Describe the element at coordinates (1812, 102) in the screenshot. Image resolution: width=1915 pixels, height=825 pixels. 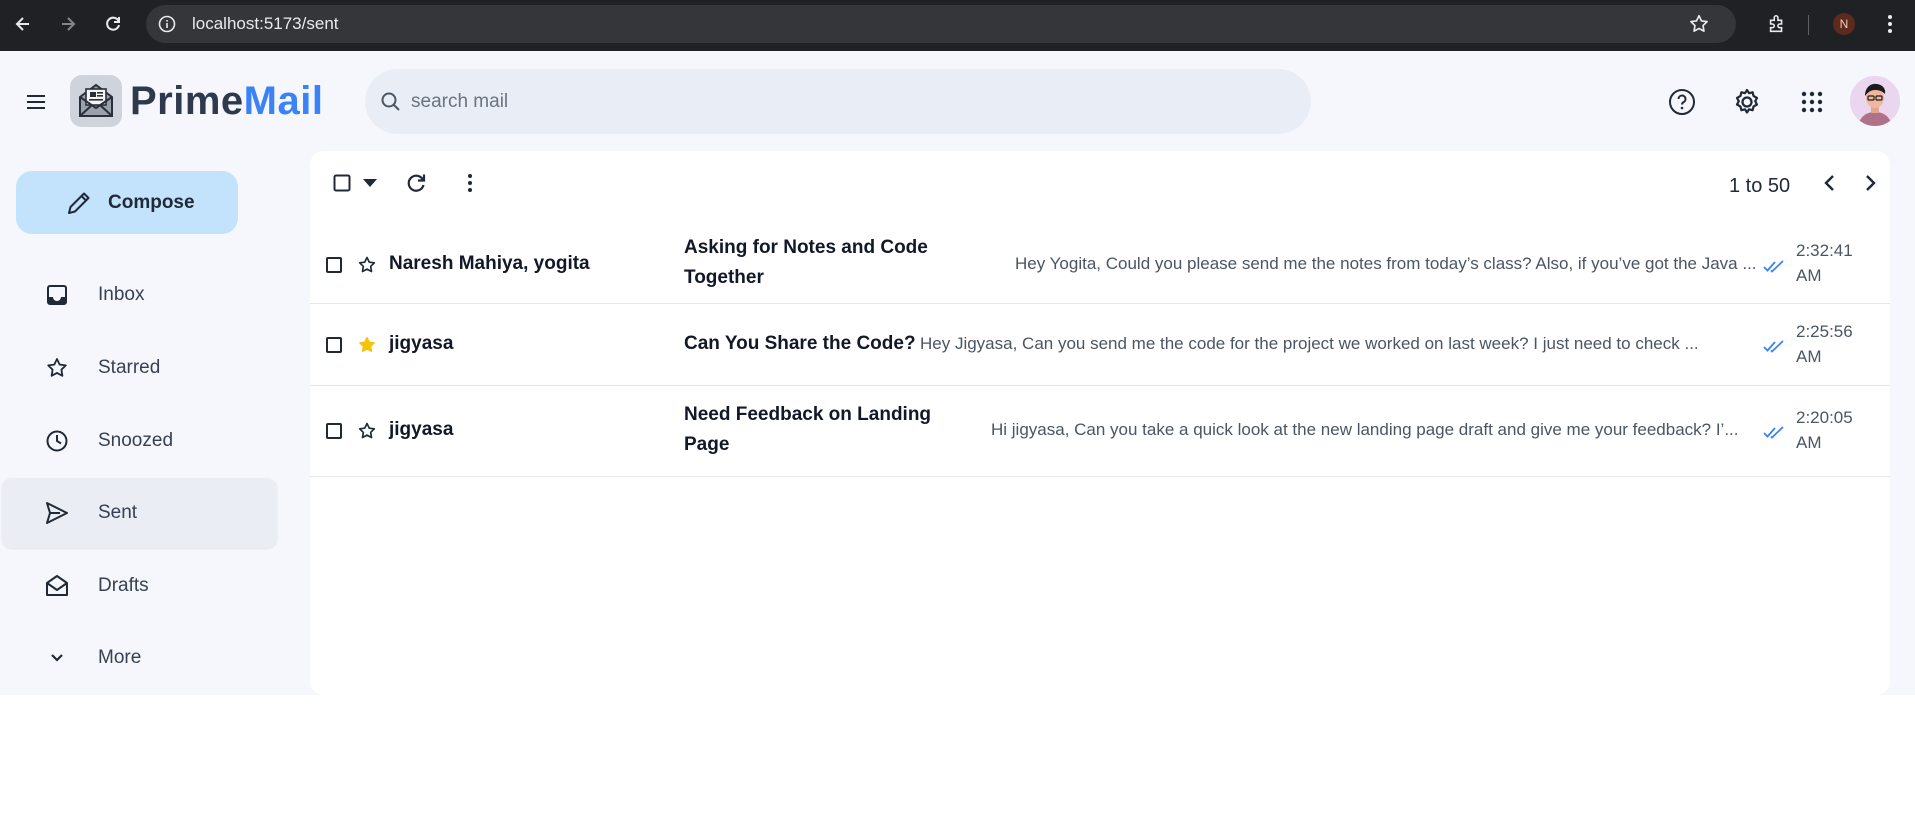
I see `apps-grid-icon` at that location.